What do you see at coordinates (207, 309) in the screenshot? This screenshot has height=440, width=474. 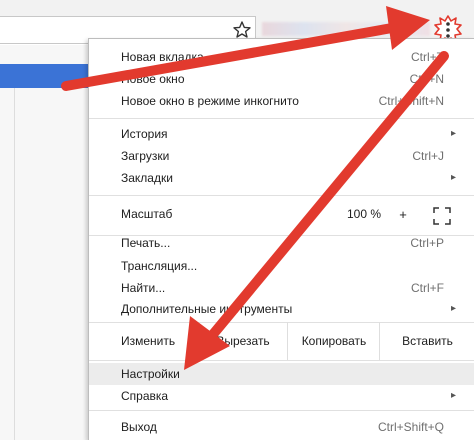 I see `menu-item-label: Дополнительные инструменты` at bounding box center [207, 309].